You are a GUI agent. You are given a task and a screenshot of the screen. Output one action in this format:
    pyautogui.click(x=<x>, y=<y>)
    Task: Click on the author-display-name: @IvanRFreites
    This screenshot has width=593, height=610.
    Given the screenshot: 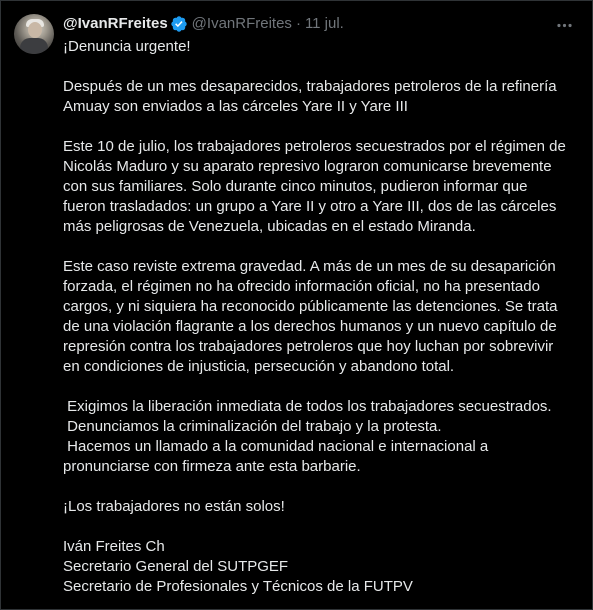 What is the action you would take?
    pyautogui.click(x=115, y=24)
    